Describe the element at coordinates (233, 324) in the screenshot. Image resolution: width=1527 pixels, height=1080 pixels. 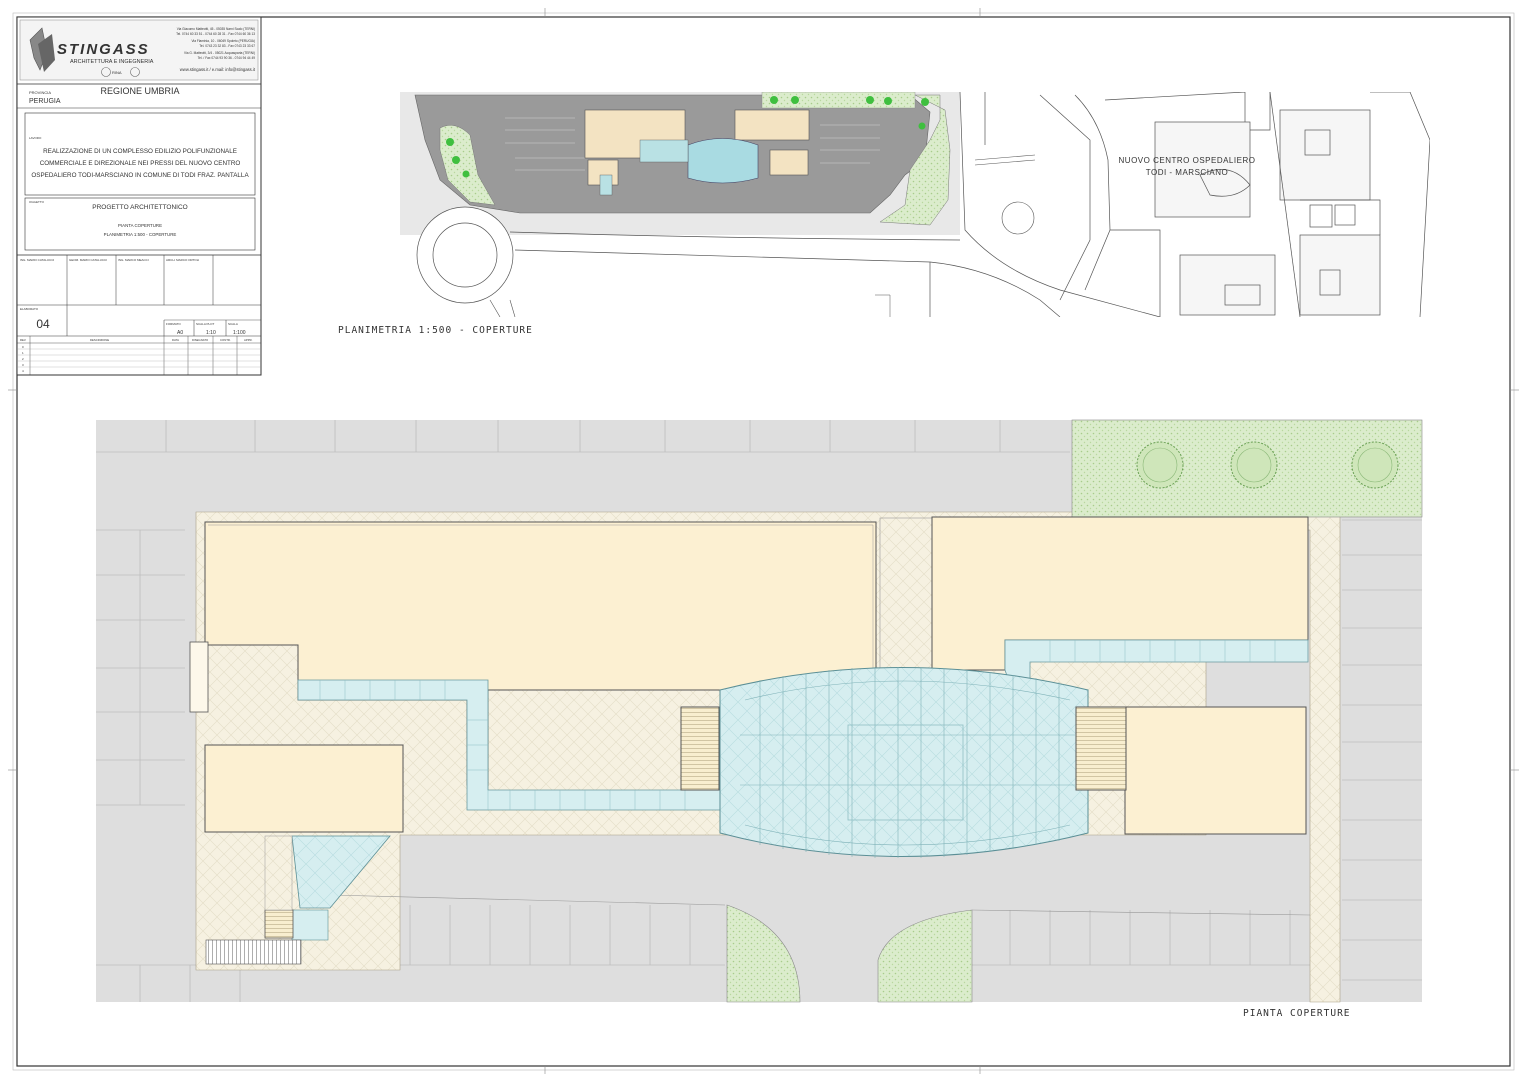
I see `scale-label: SCALA` at that location.